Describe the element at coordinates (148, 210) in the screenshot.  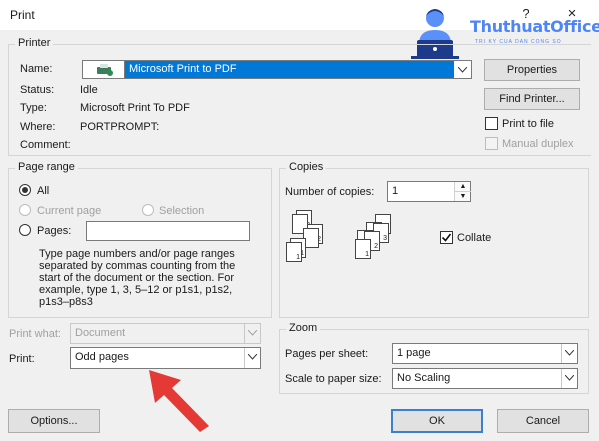
I see `selection-radio` at that location.